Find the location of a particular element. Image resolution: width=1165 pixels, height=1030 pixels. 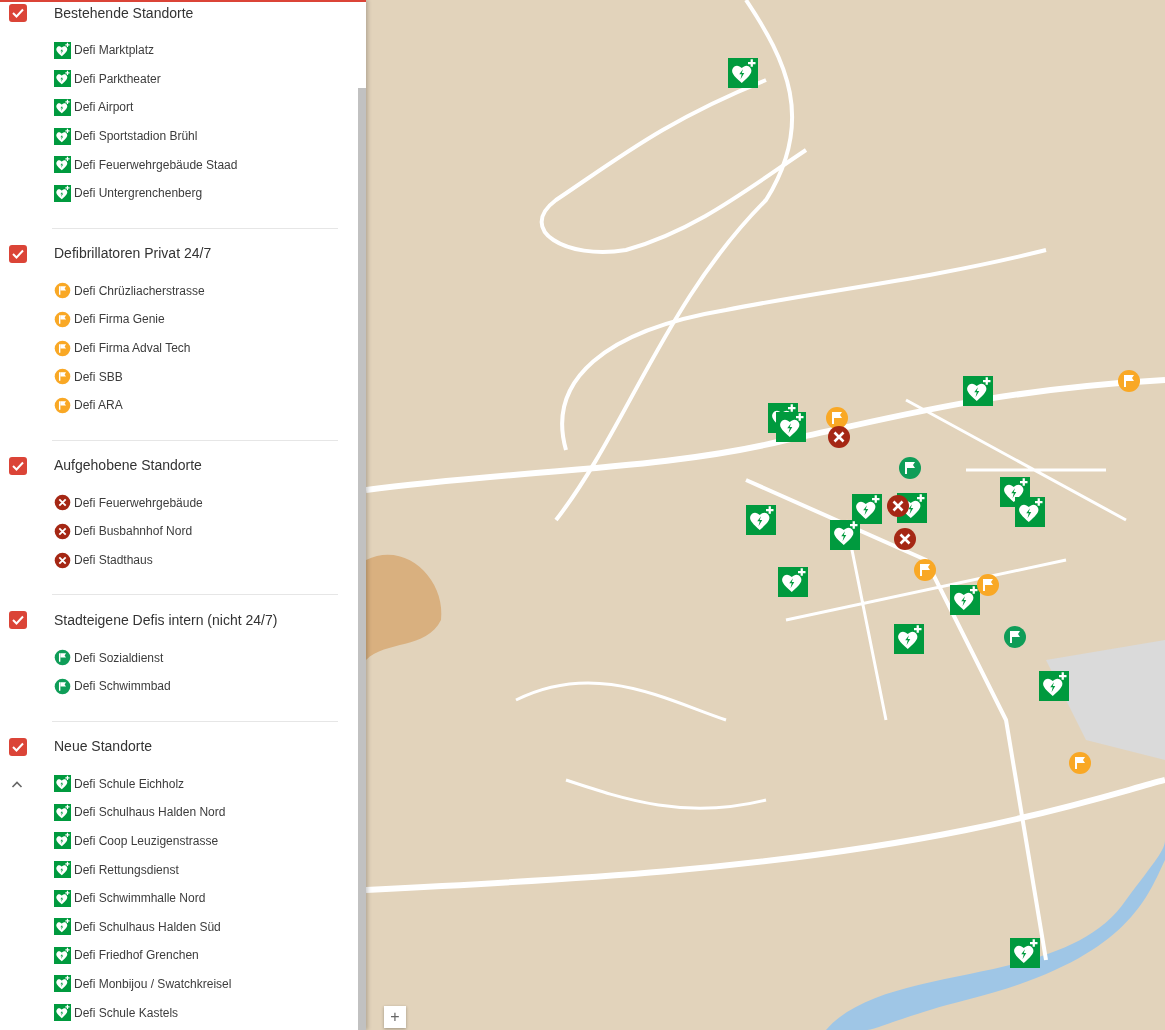

location-item: Defi Monbijou / Swatchkreisel is located at coordinates (153, 983).